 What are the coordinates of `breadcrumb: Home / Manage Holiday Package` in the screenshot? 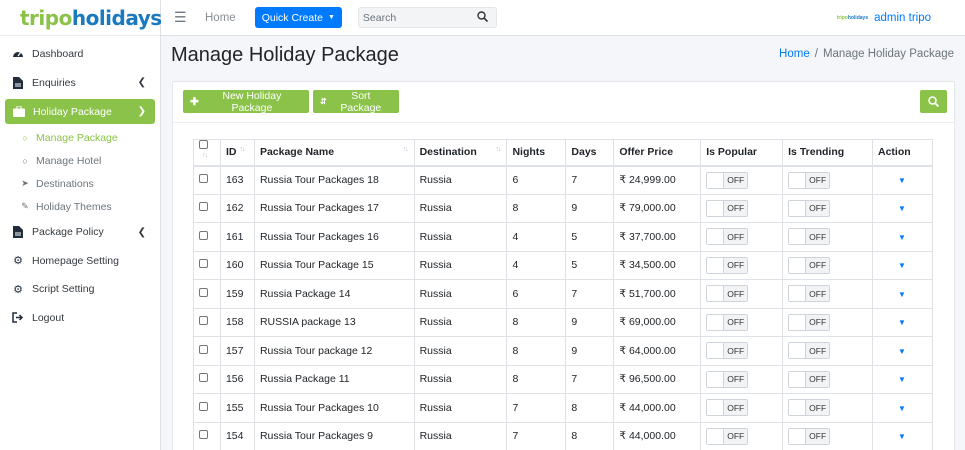 It's located at (866, 54).